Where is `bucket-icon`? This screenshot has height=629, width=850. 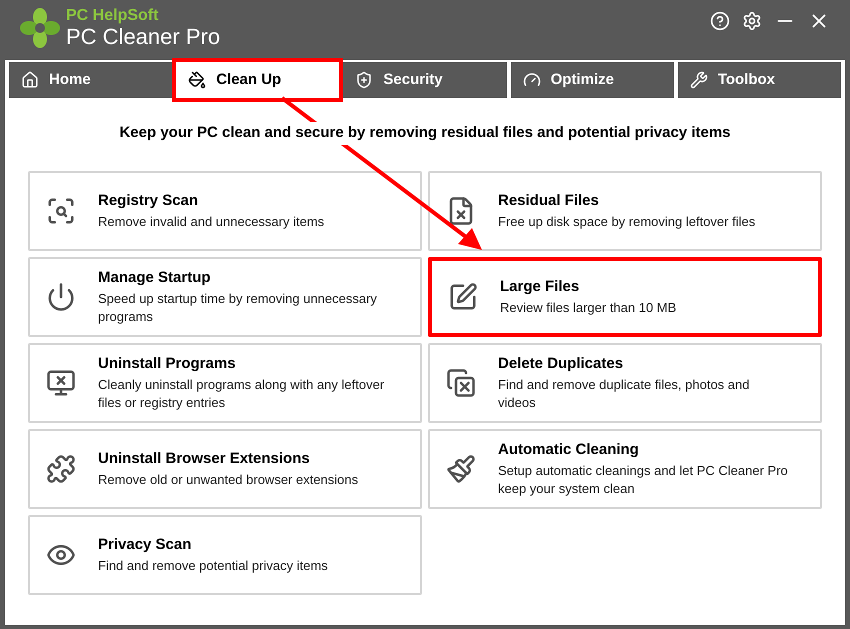 bucket-icon is located at coordinates (197, 80).